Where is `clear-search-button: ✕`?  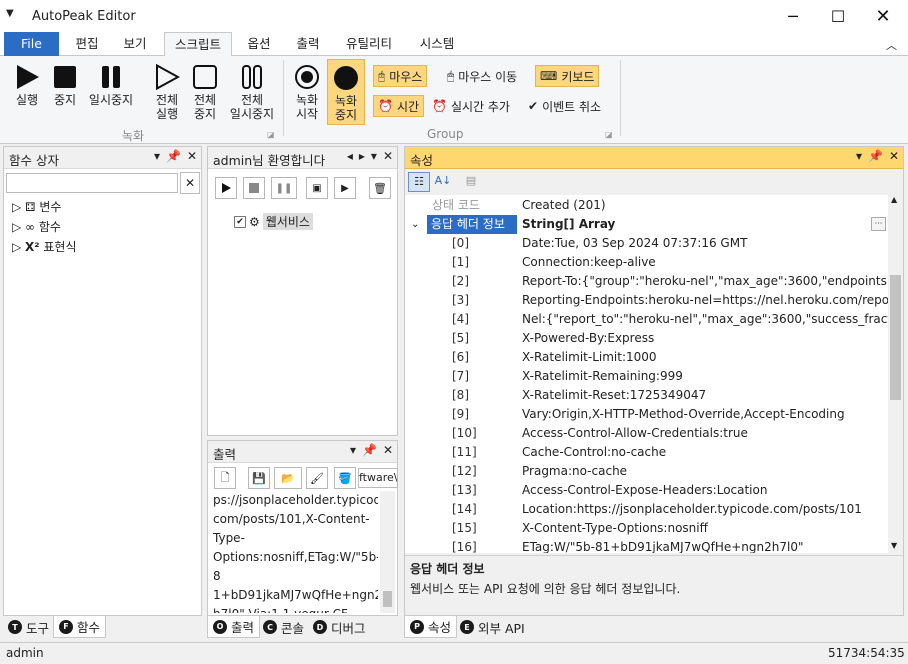 clear-search-button: ✕ is located at coordinates (190, 183).